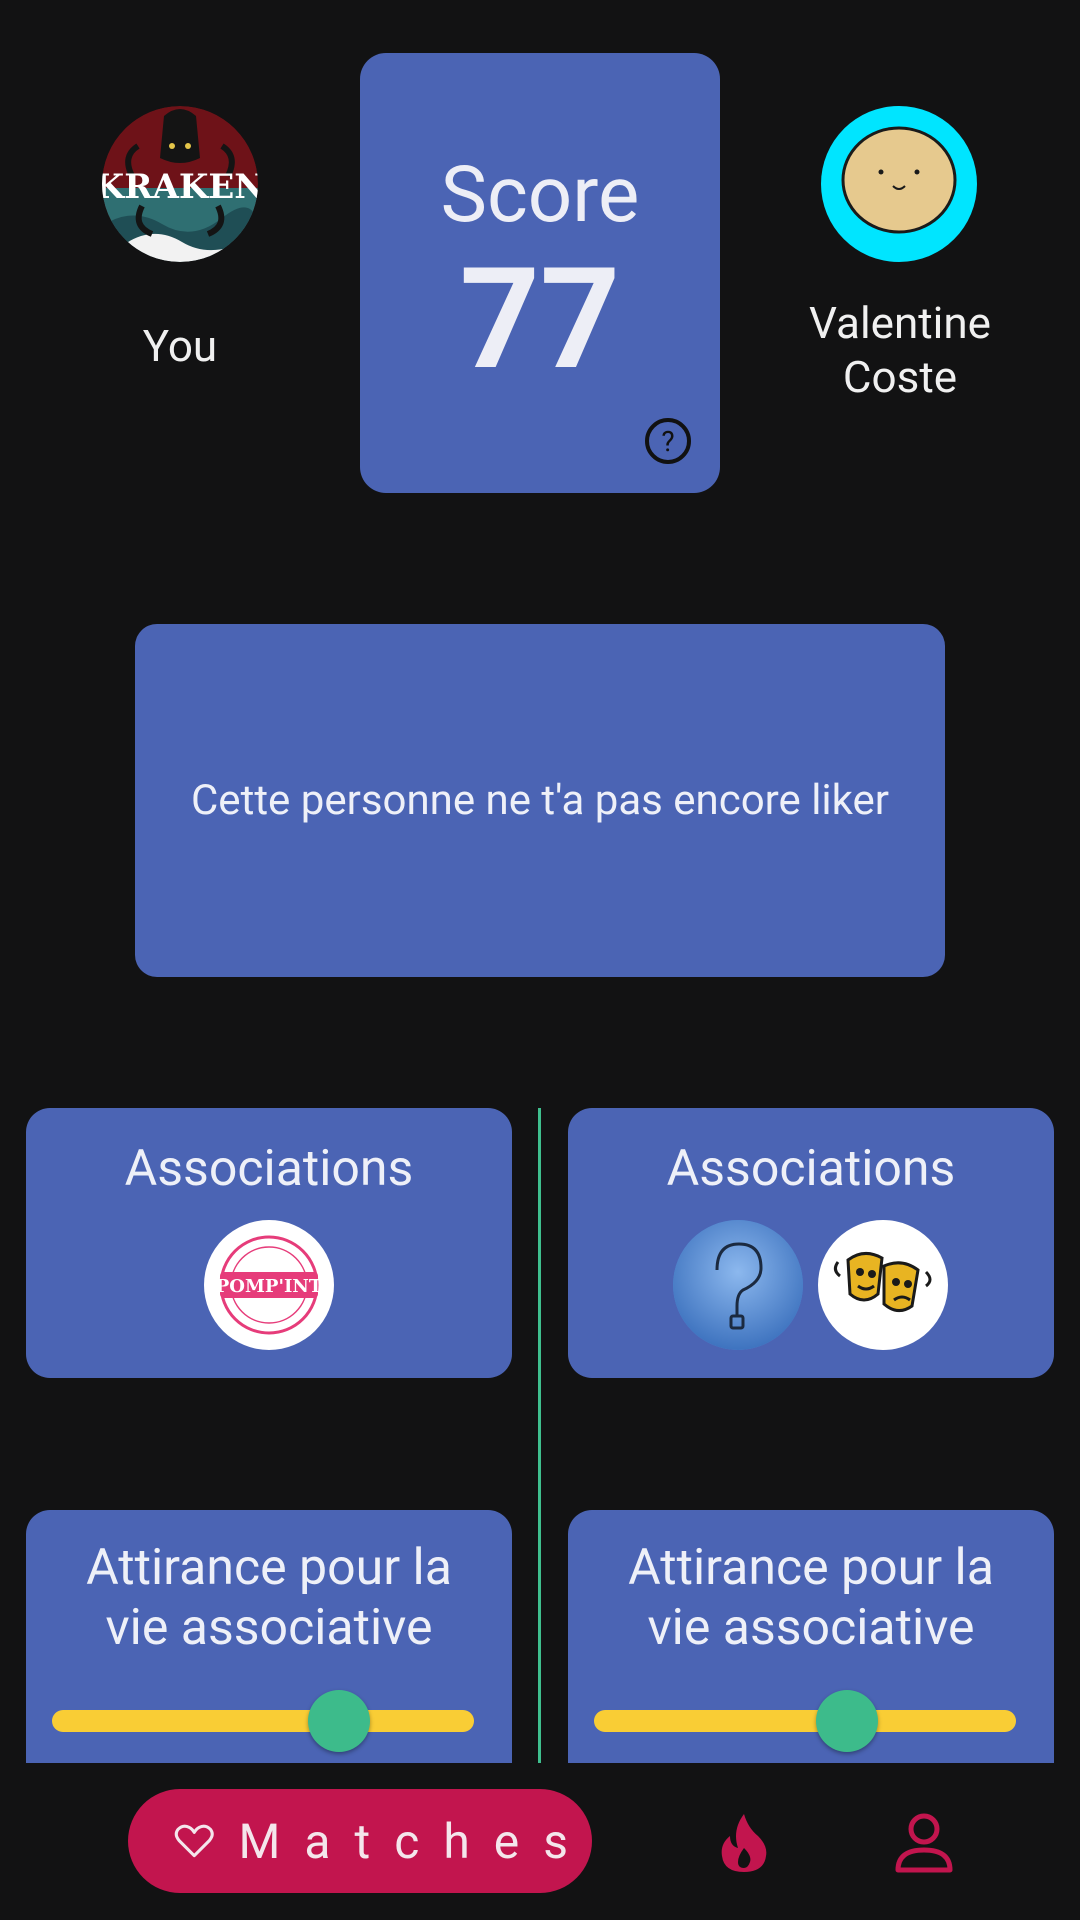  I want to click on right-attraction-card: Attirance pour la vie associative, so click(811, 1640).